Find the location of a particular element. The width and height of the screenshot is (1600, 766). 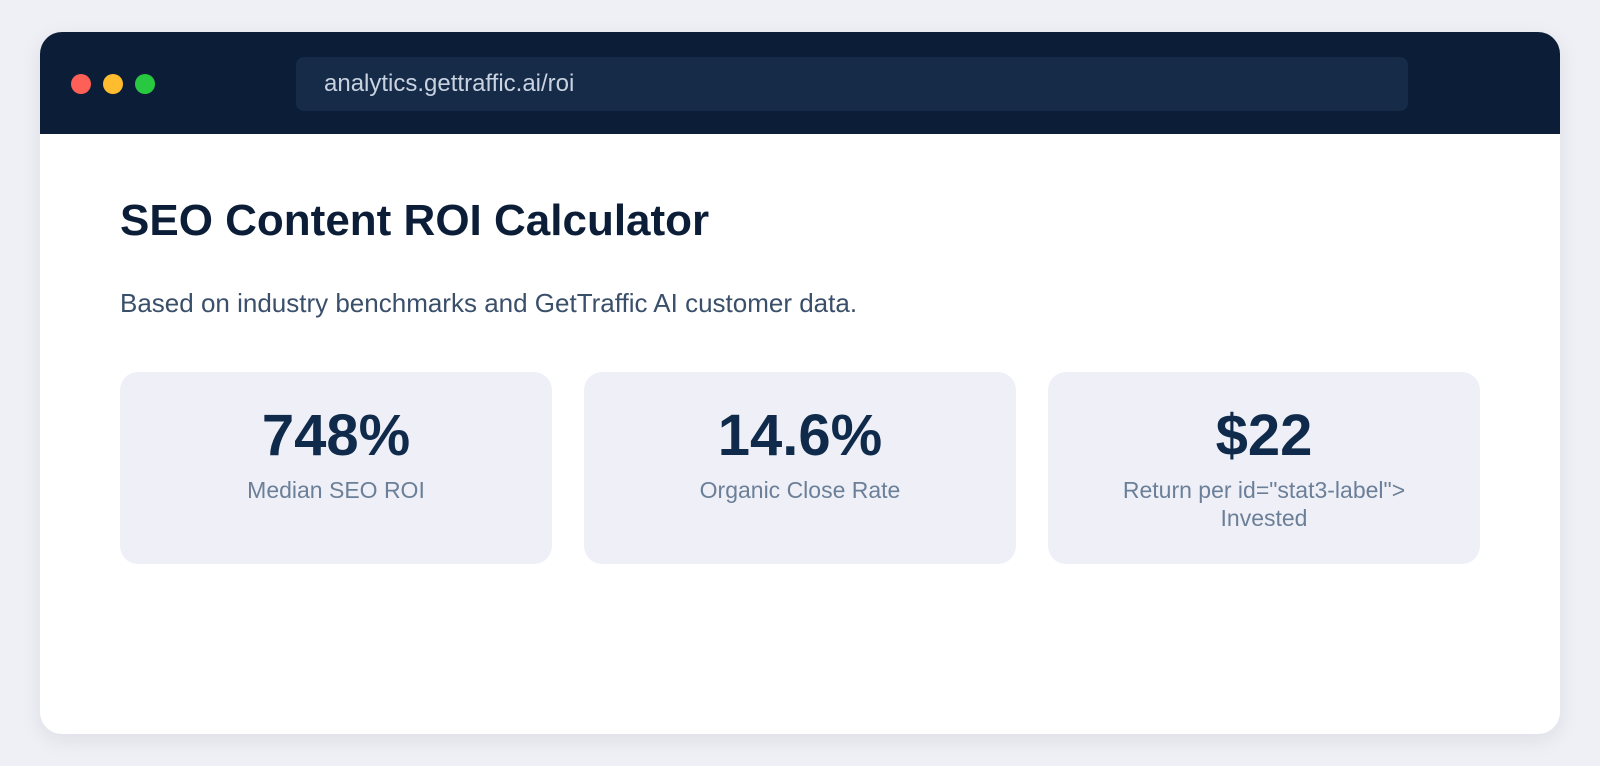

close-window-button is located at coordinates (81, 84).